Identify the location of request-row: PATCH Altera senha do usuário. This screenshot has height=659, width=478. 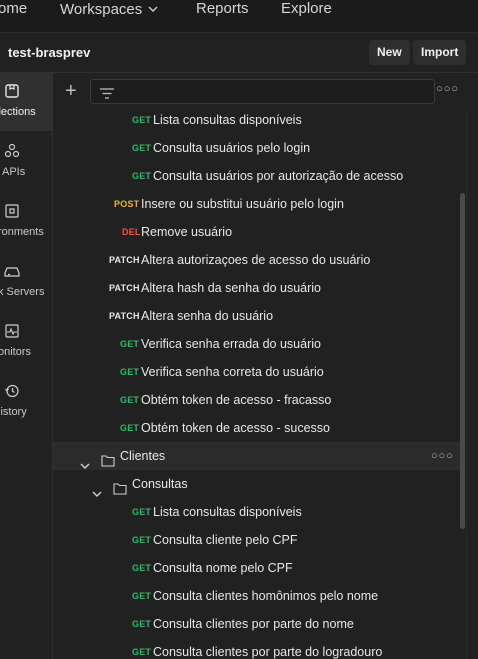
(256, 316).